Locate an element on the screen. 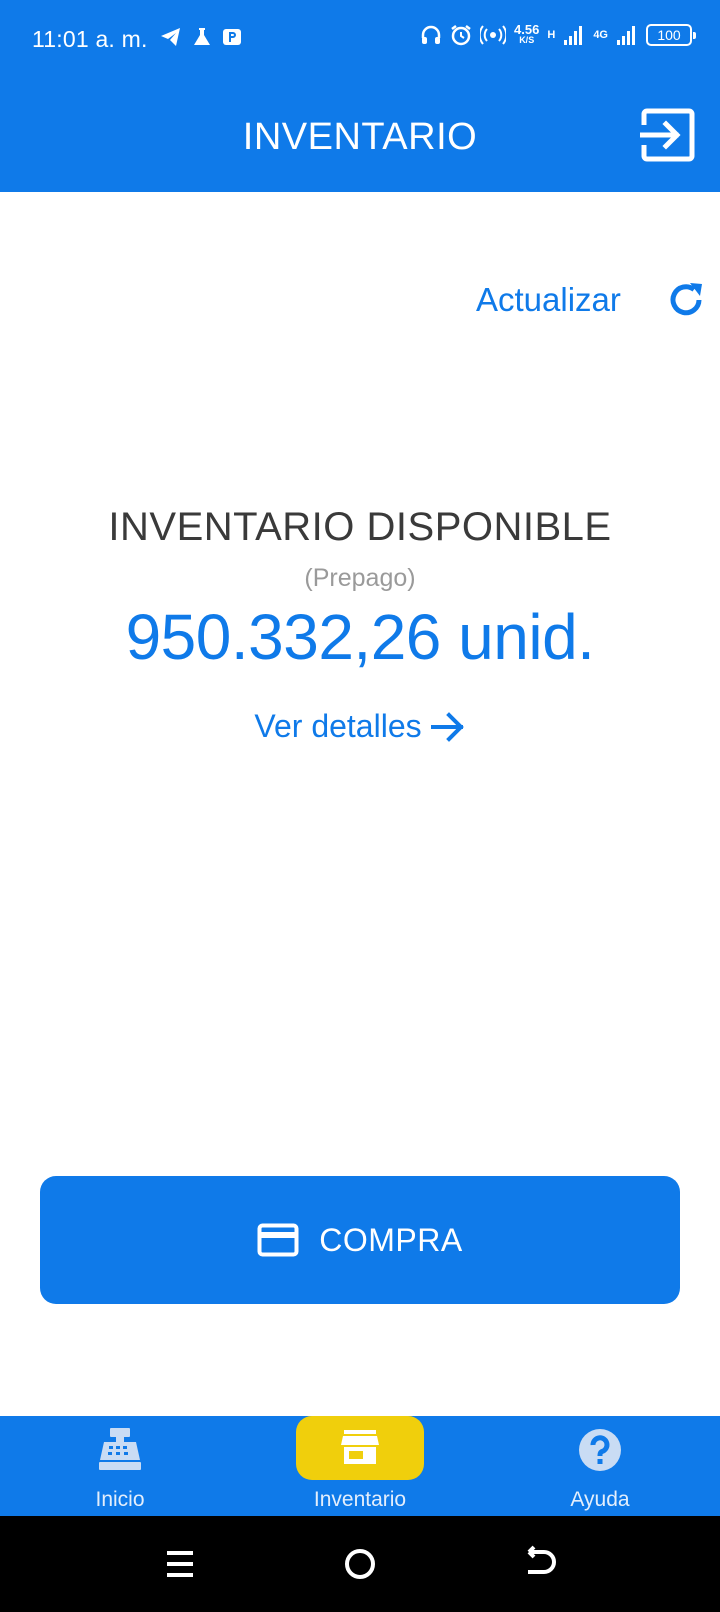 The width and height of the screenshot is (720, 1612). system-nav is located at coordinates (360, 1564).